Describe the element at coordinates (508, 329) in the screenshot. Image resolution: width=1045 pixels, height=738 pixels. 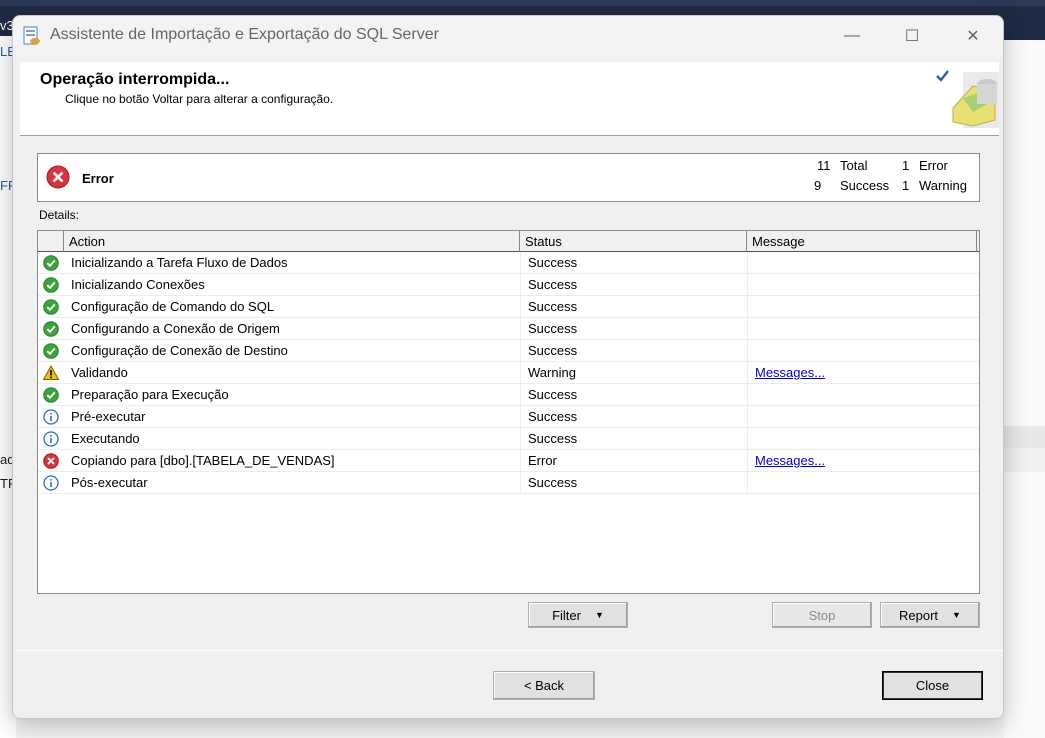
I see `table-row: Configurando a Conexão de Origem Success` at that location.